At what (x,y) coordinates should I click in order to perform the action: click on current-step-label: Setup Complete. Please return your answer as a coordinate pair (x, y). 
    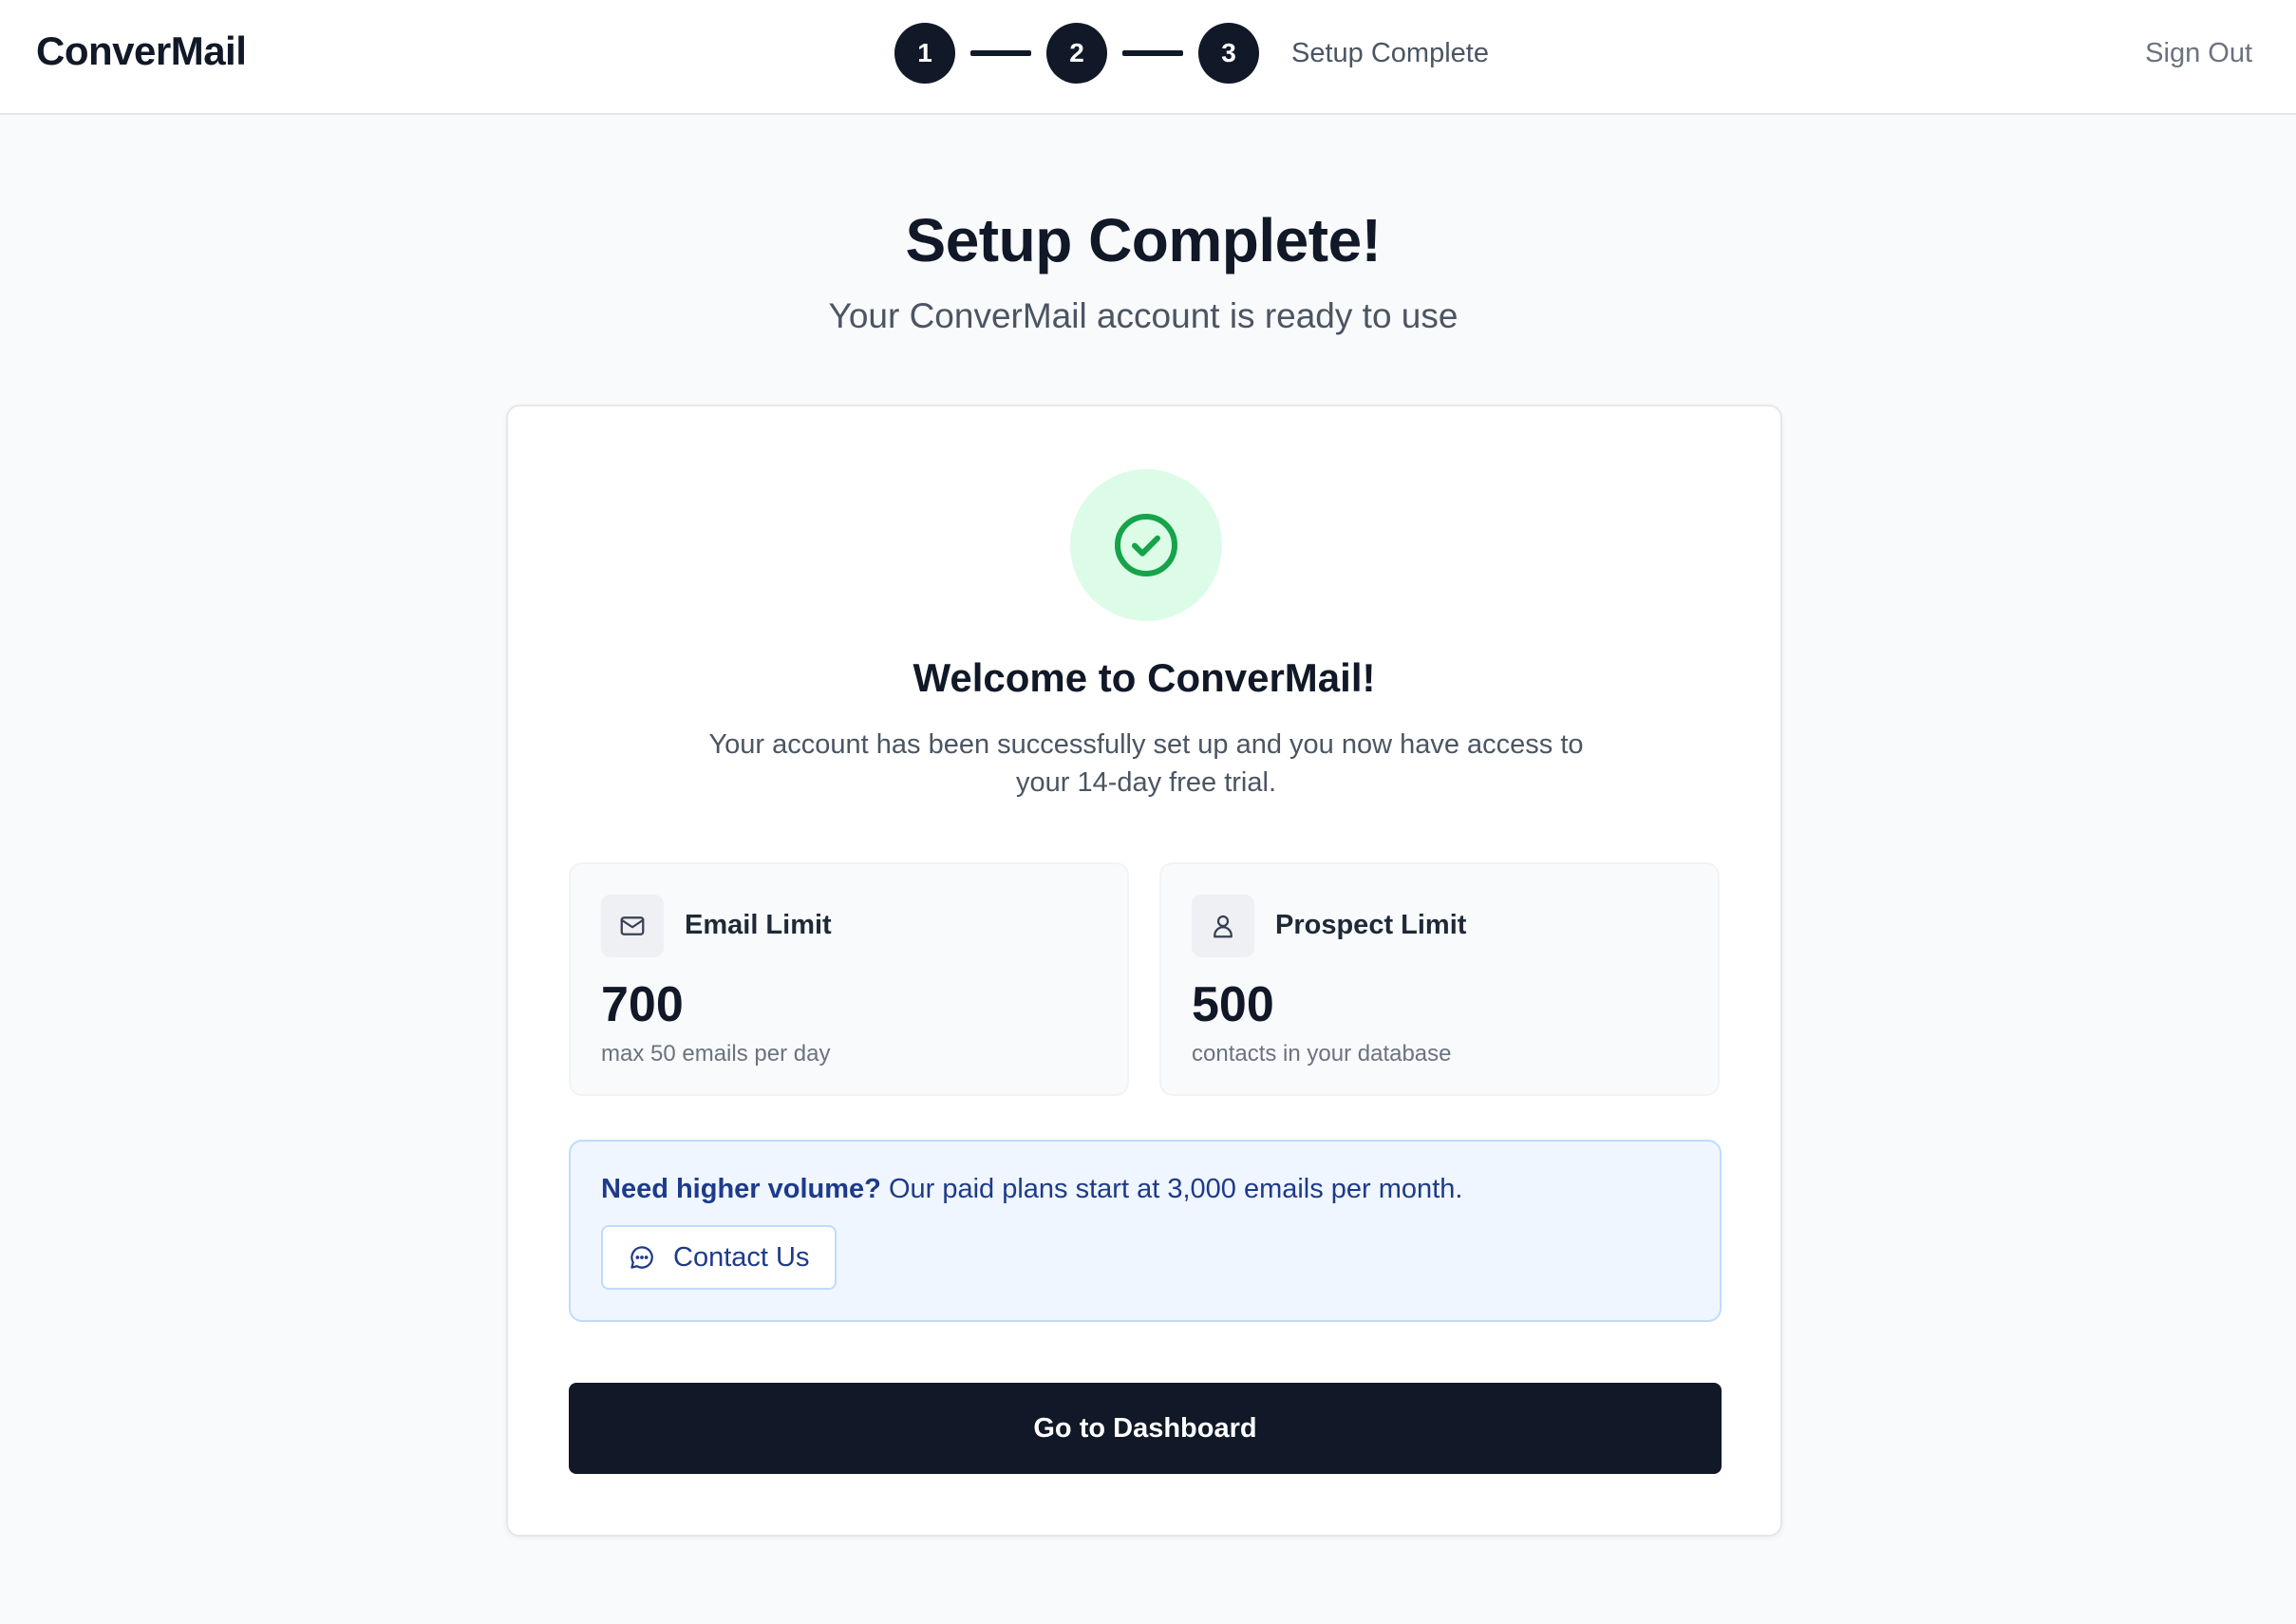
    Looking at the image, I should click on (1390, 52).